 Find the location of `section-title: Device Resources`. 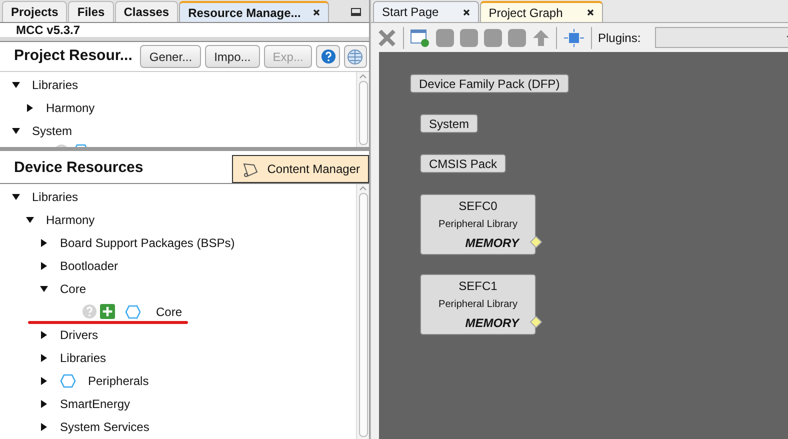

section-title: Device Resources is located at coordinates (79, 168).